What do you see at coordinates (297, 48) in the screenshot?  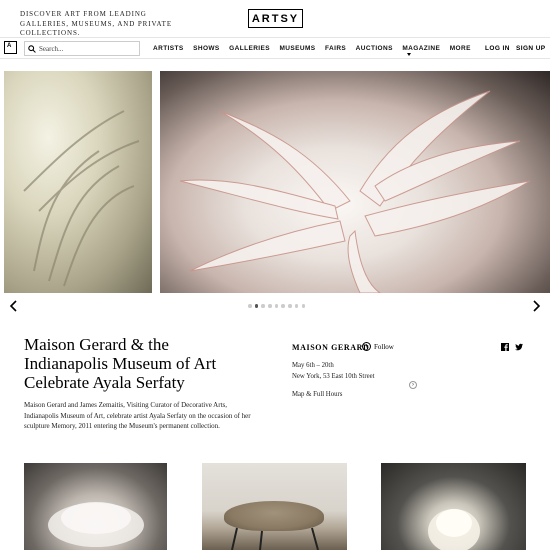 I see `nav-museums: MUSEUMS` at bounding box center [297, 48].